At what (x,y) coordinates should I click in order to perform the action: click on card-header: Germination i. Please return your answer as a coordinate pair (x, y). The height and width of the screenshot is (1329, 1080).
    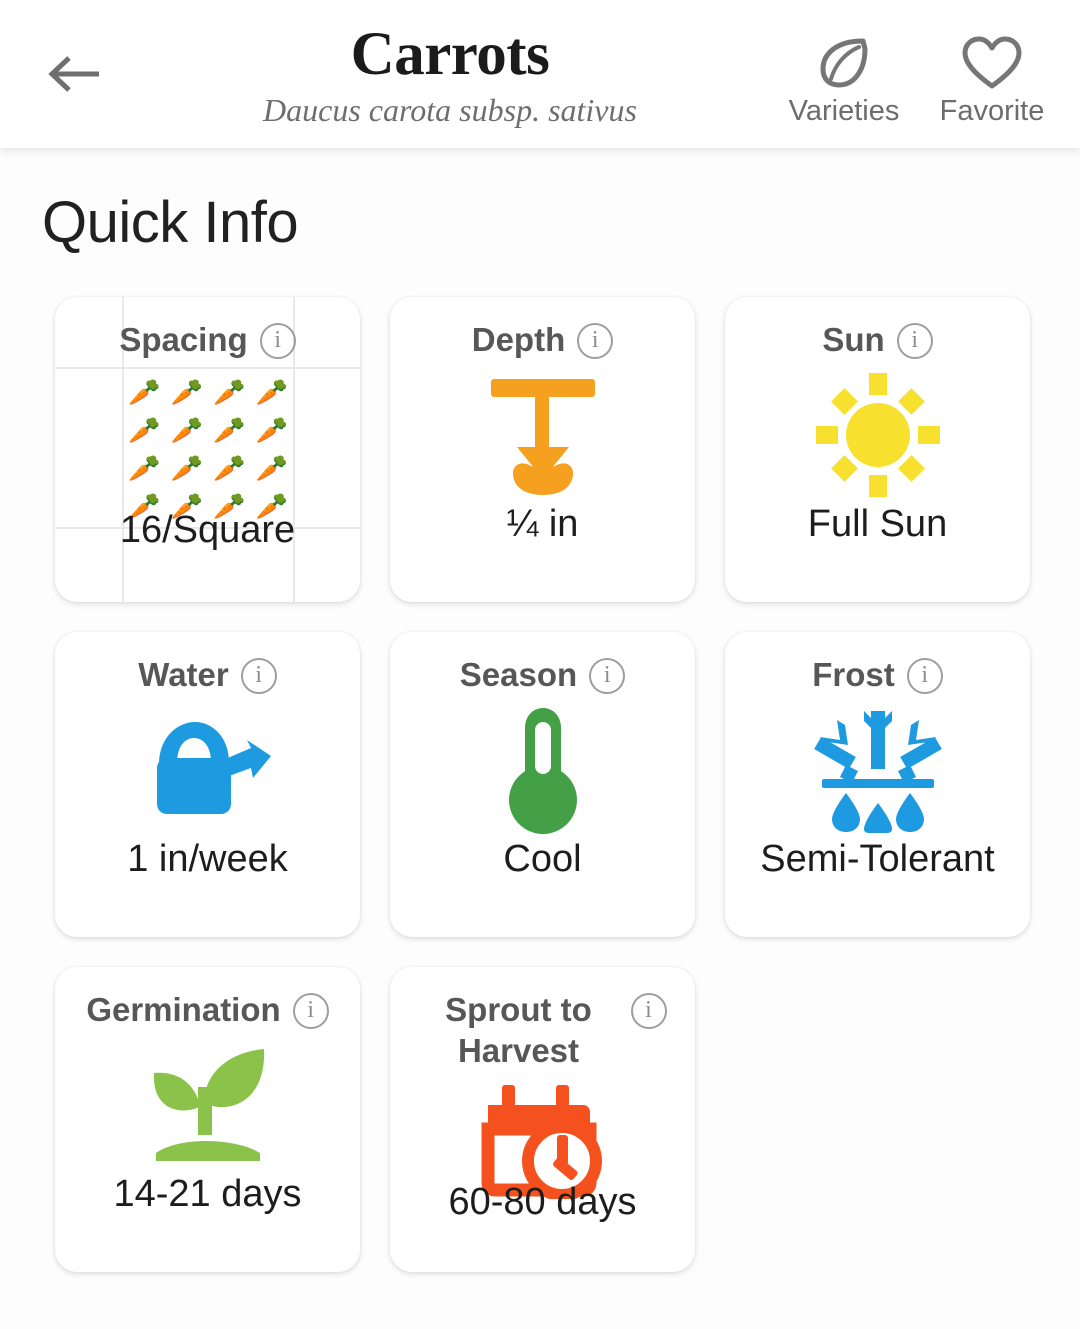
    Looking at the image, I should click on (207, 998).